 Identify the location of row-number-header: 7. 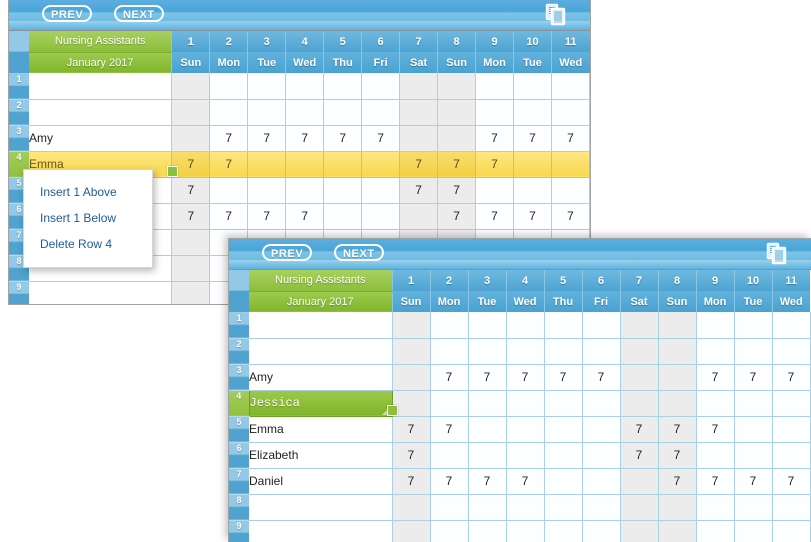
(239, 481).